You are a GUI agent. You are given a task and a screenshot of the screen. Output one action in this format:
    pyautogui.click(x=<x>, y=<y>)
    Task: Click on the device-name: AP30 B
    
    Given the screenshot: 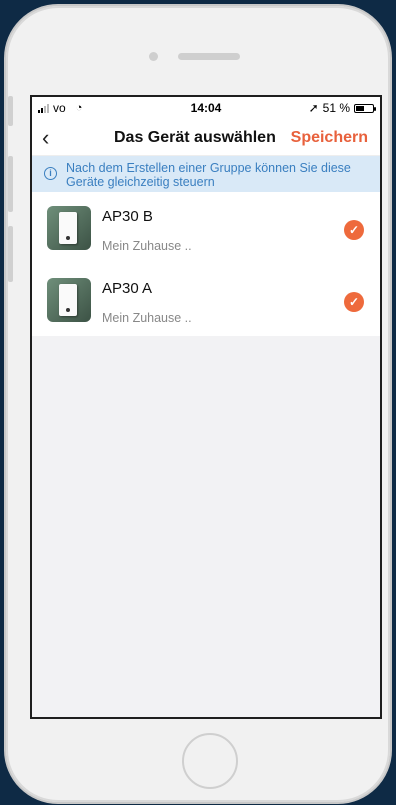 What is the action you would take?
    pyautogui.click(x=127, y=216)
    